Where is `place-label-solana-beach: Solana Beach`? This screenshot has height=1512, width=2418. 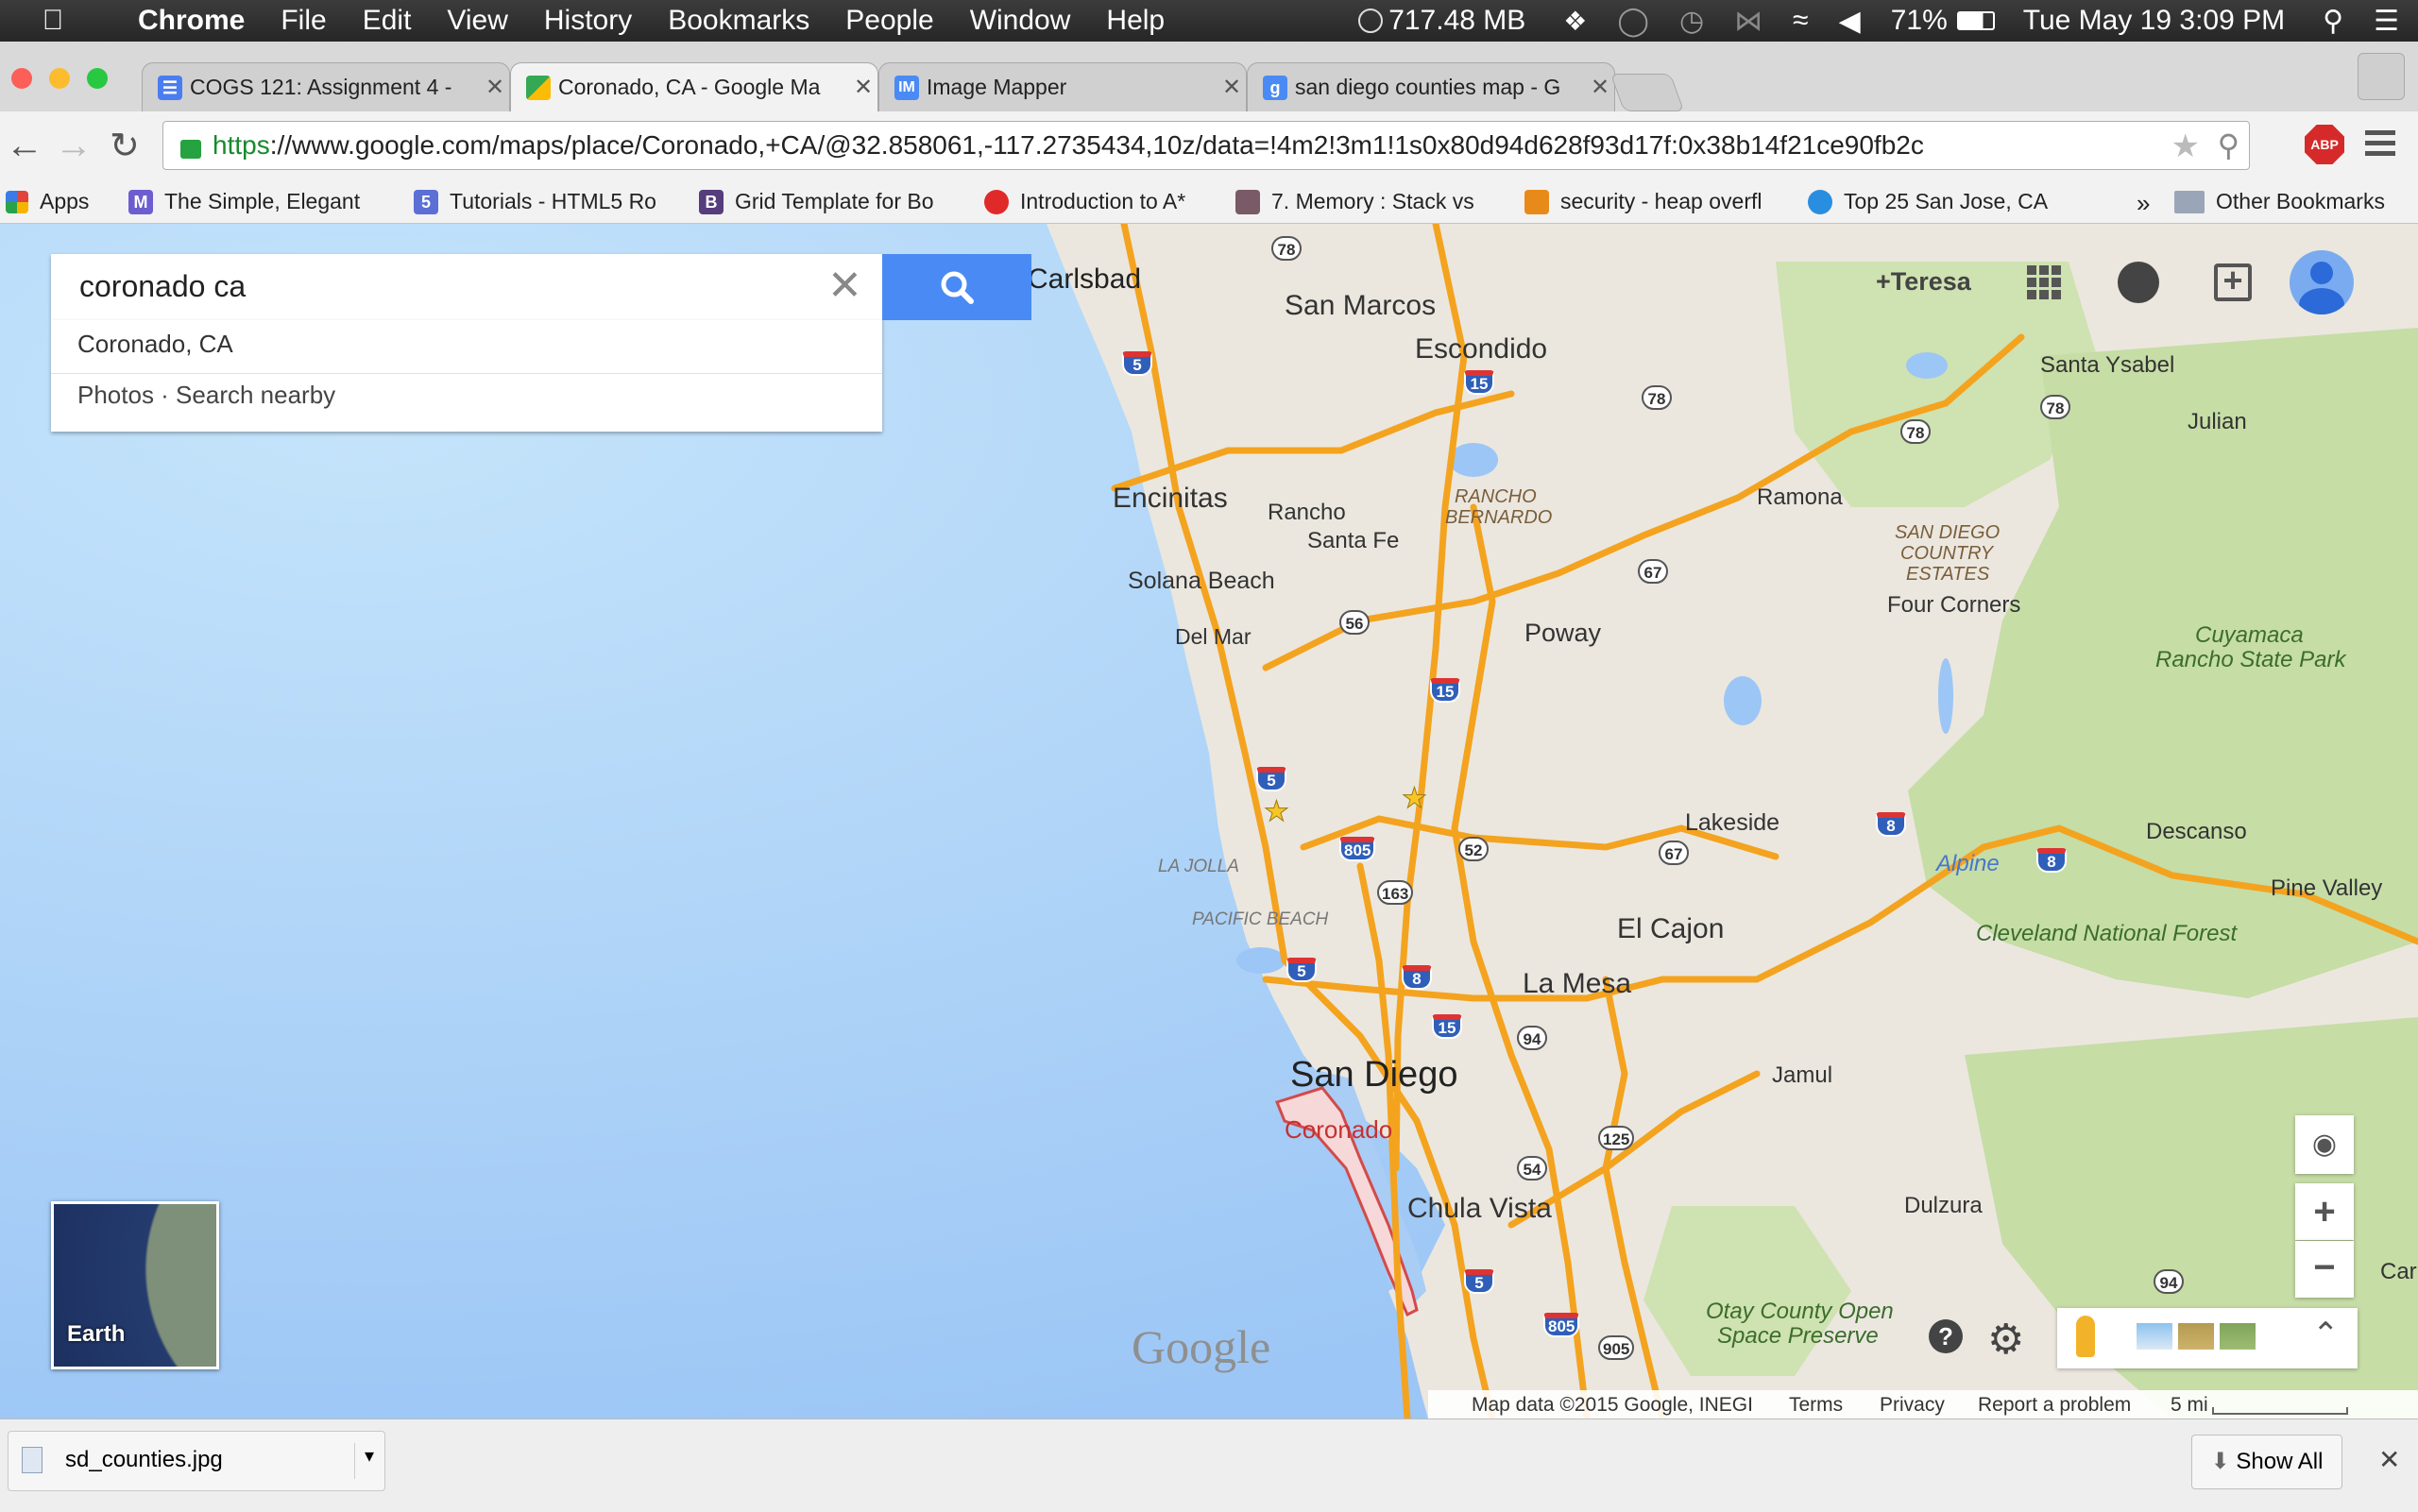
place-label-solana-beach: Solana Beach is located at coordinates (1201, 581).